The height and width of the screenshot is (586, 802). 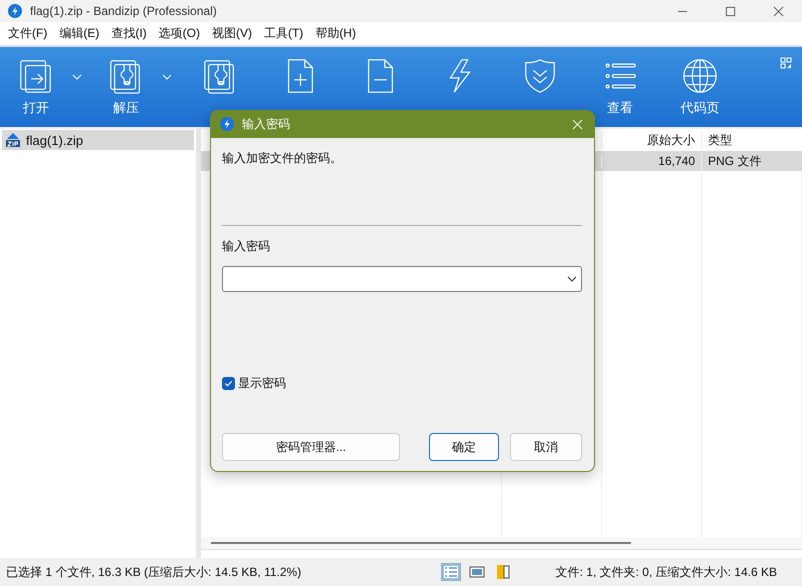 What do you see at coordinates (651, 140) in the screenshot?
I see `column-header: 原始大小` at bounding box center [651, 140].